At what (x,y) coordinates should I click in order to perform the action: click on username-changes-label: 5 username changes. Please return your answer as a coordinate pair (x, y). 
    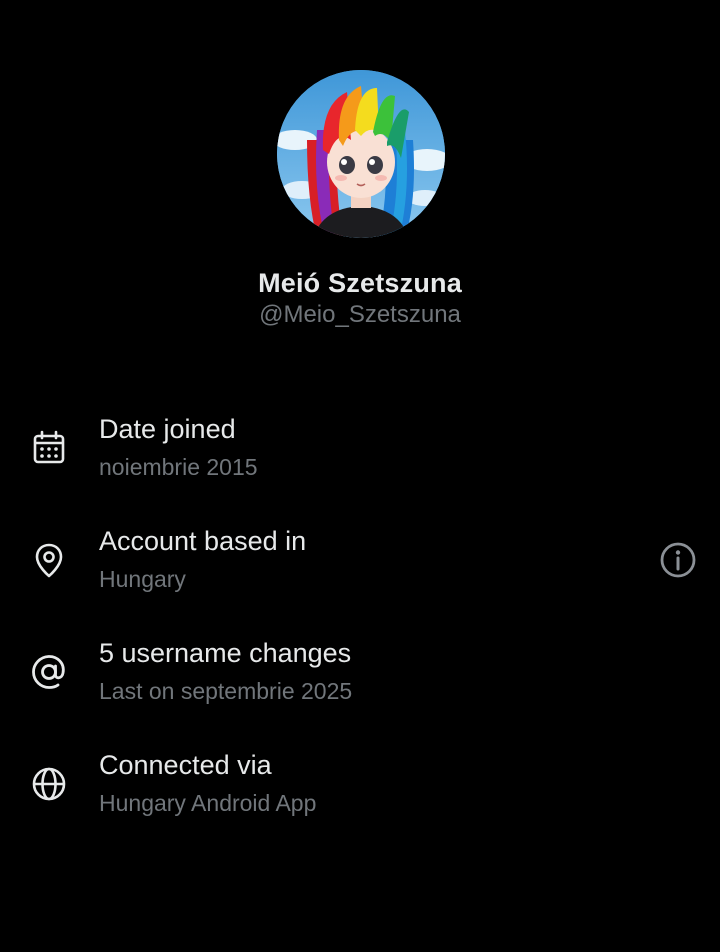
    Looking at the image, I should click on (225, 653).